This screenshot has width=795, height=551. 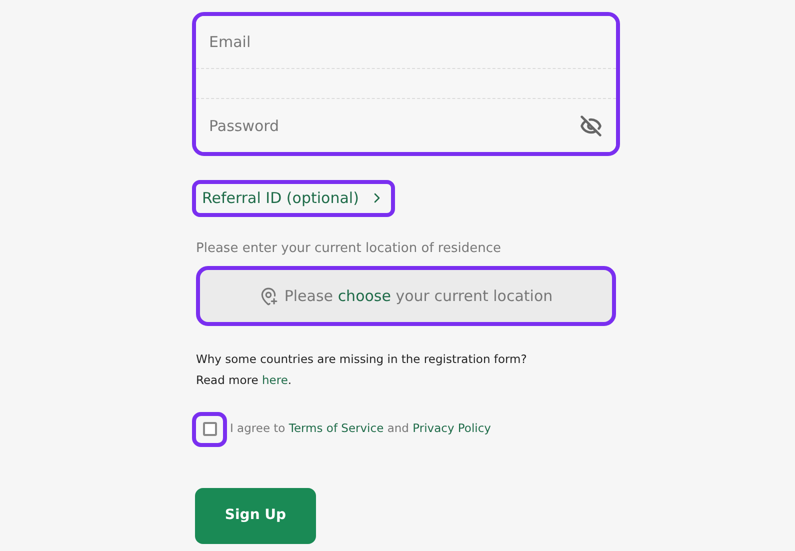 I want to click on sign-up-button: Sign Up, so click(x=255, y=516).